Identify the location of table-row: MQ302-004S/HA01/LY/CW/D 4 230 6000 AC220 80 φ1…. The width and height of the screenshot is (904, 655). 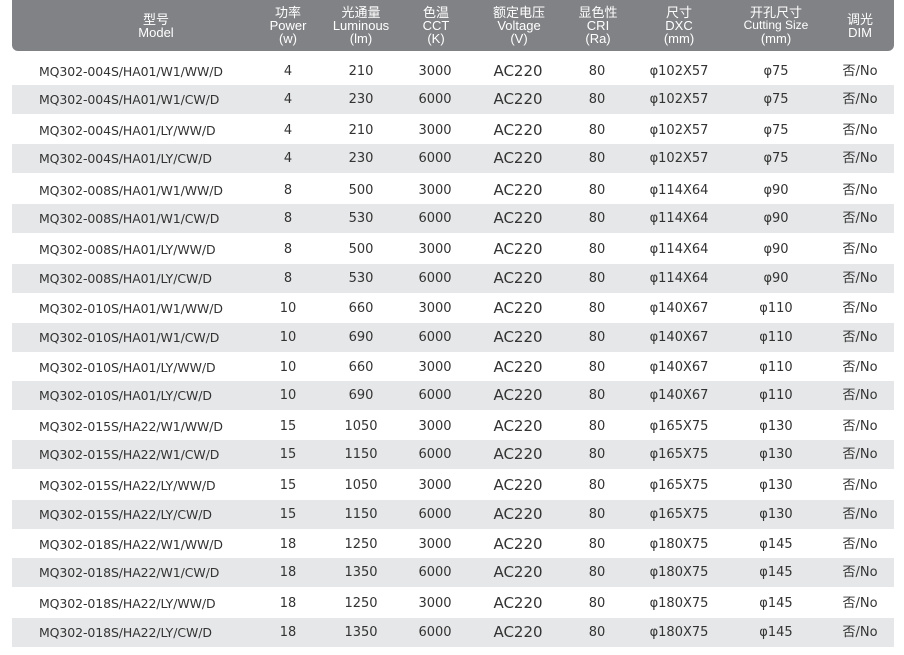
(453, 158).